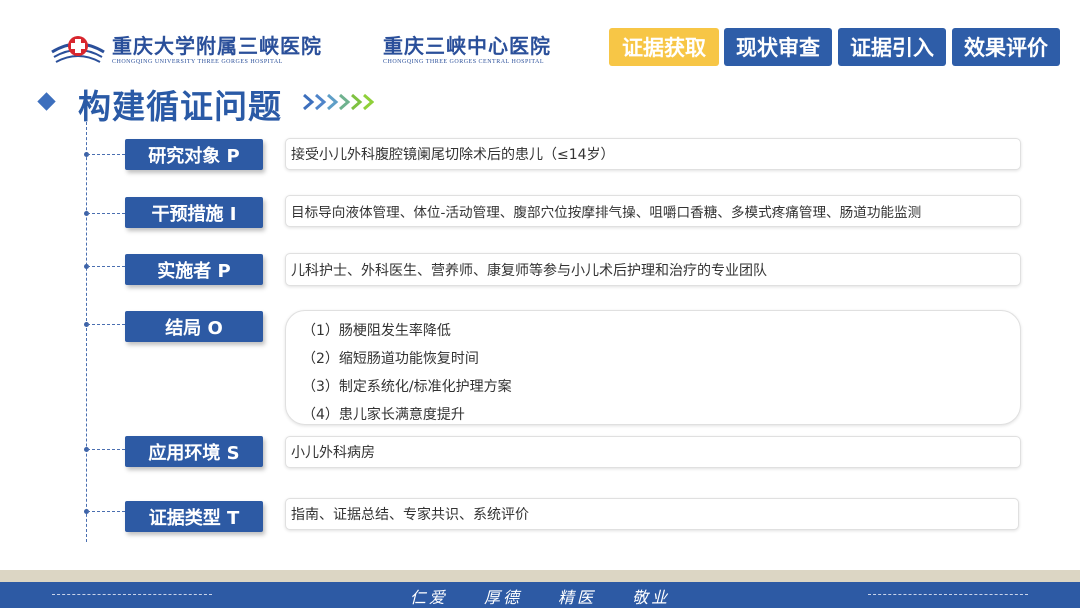 The width and height of the screenshot is (1080, 608). Describe the element at coordinates (428, 597) in the screenshot. I see `motto-word: 仁爱` at that location.